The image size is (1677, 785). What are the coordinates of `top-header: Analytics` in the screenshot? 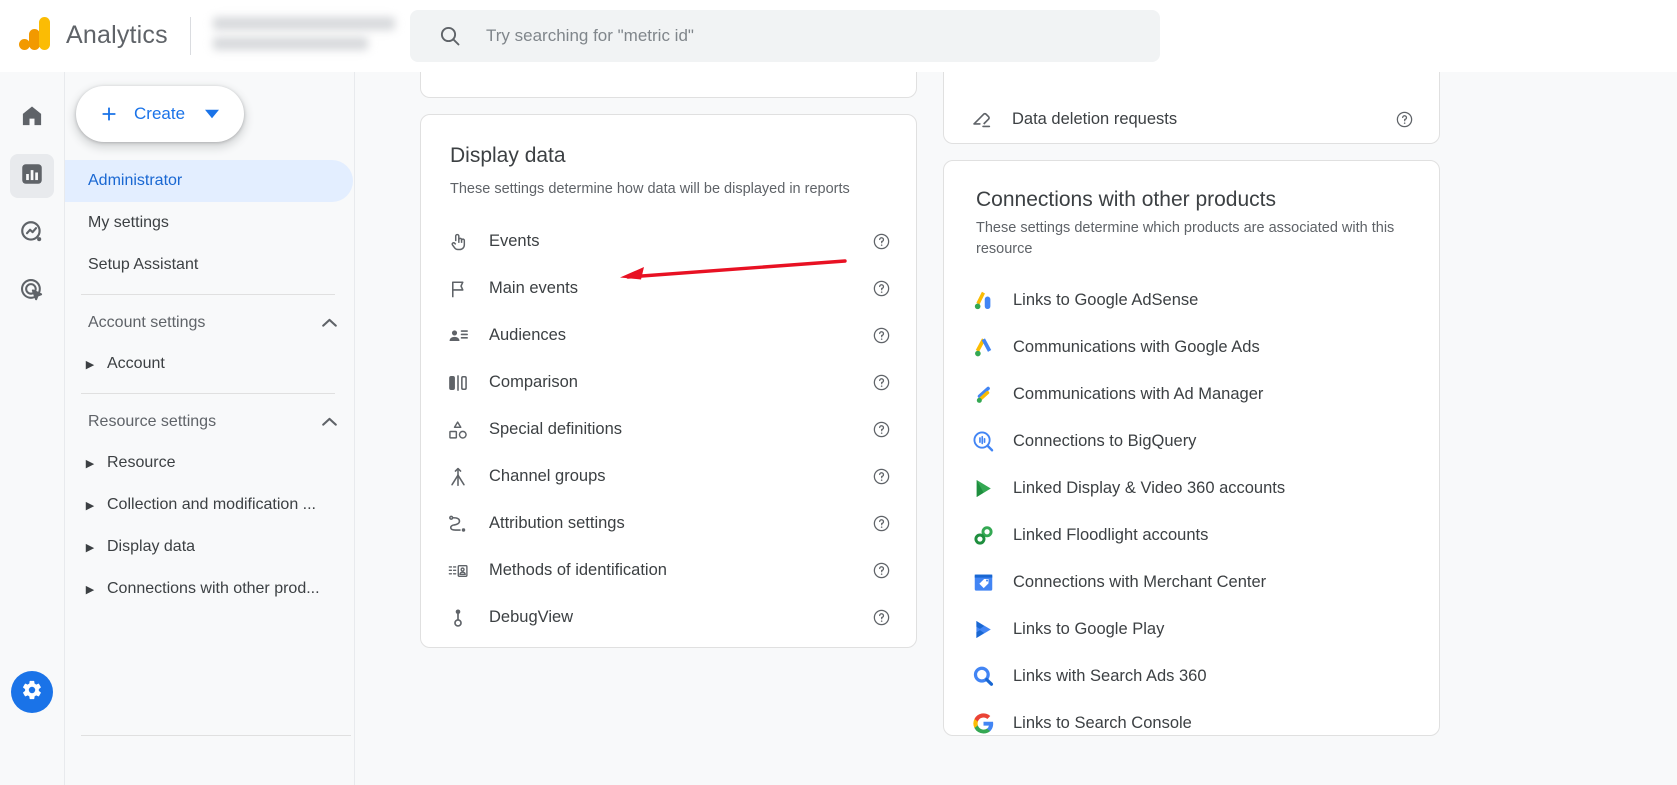 It's located at (838, 36).